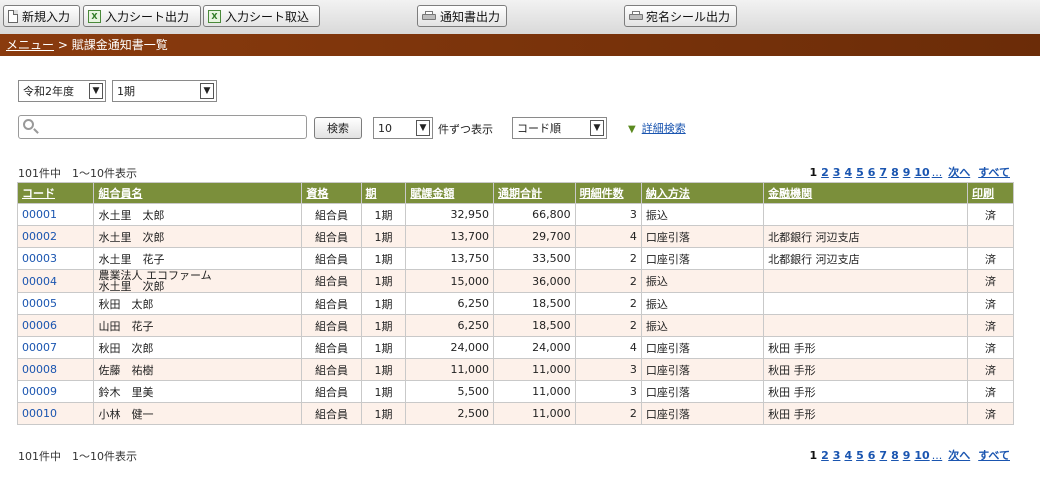 The height and width of the screenshot is (483, 1040). Describe the element at coordinates (383, 391) in the screenshot. I see `cell-term: 1期` at that location.